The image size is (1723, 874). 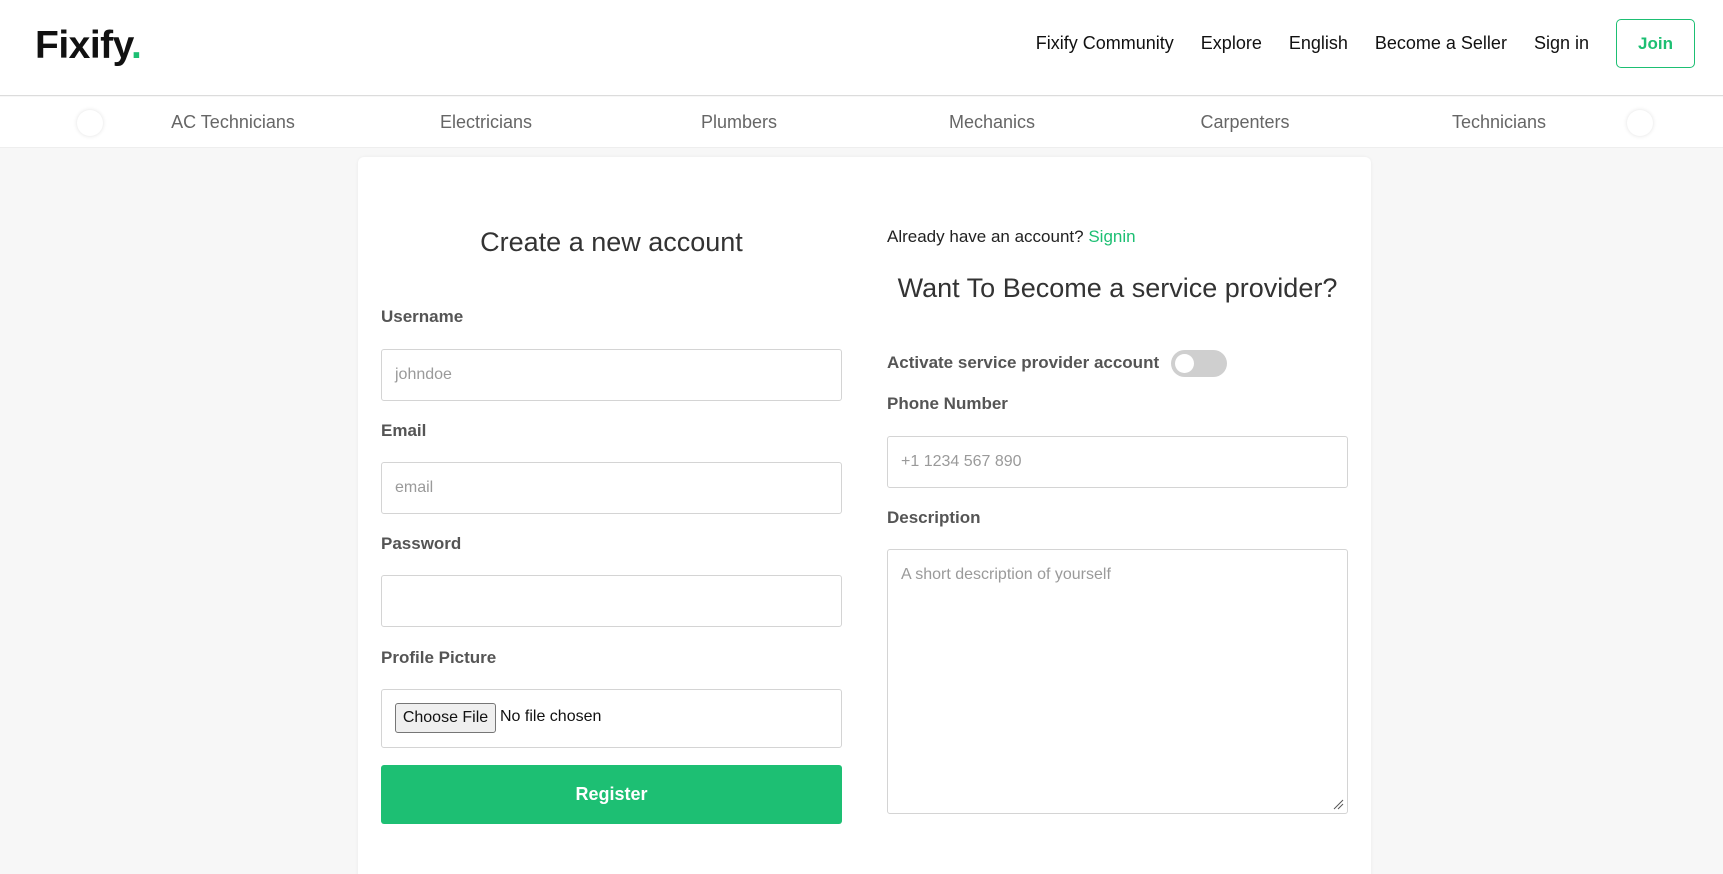 I want to click on resize-grip-icon, so click(x=1338, y=804).